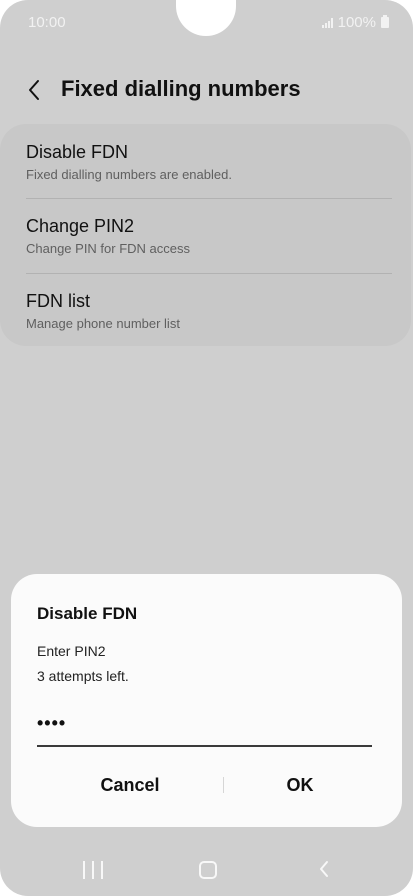 Image resolution: width=413 pixels, height=896 pixels. I want to click on list-item-title: Disable FDN, so click(77, 152).